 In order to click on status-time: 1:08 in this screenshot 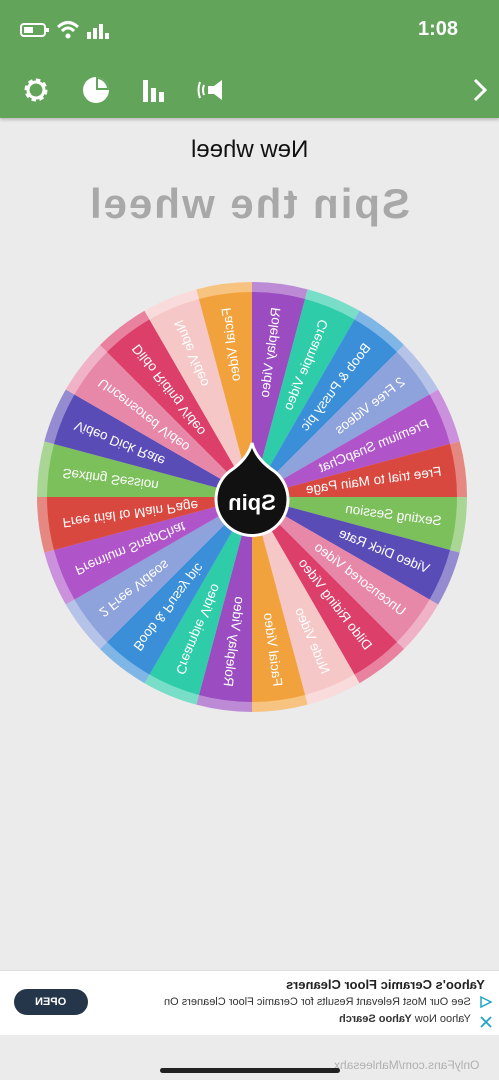, I will do `click(438, 29)`.